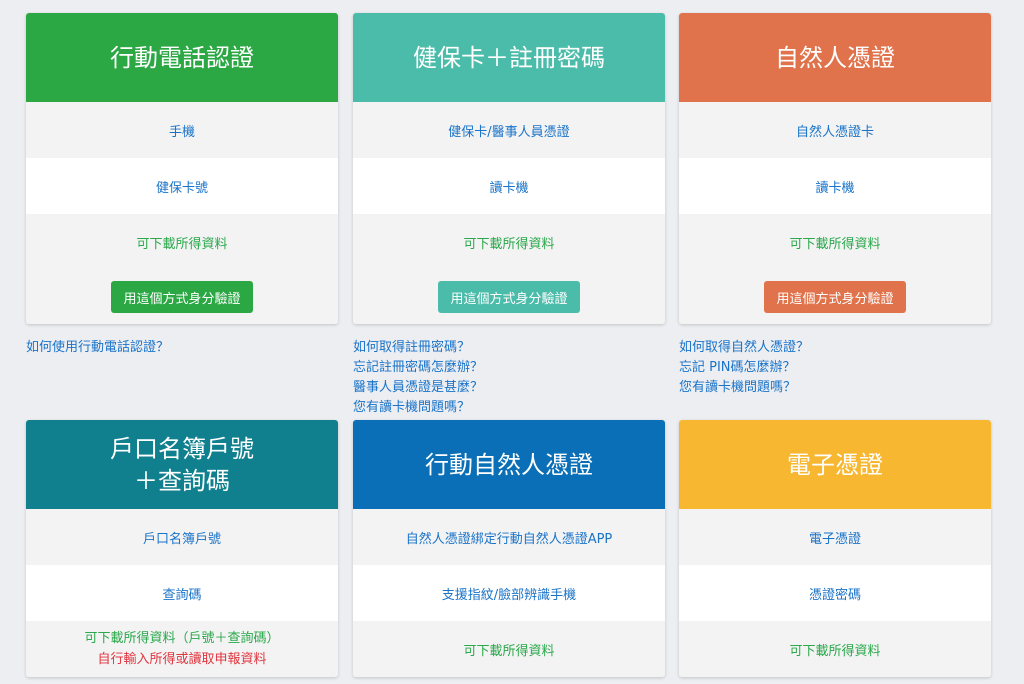 Image resolution: width=1024 pixels, height=684 pixels. Describe the element at coordinates (509, 57) in the screenshot. I see `card-title: 健保卡＋註冊密碼` at that location.